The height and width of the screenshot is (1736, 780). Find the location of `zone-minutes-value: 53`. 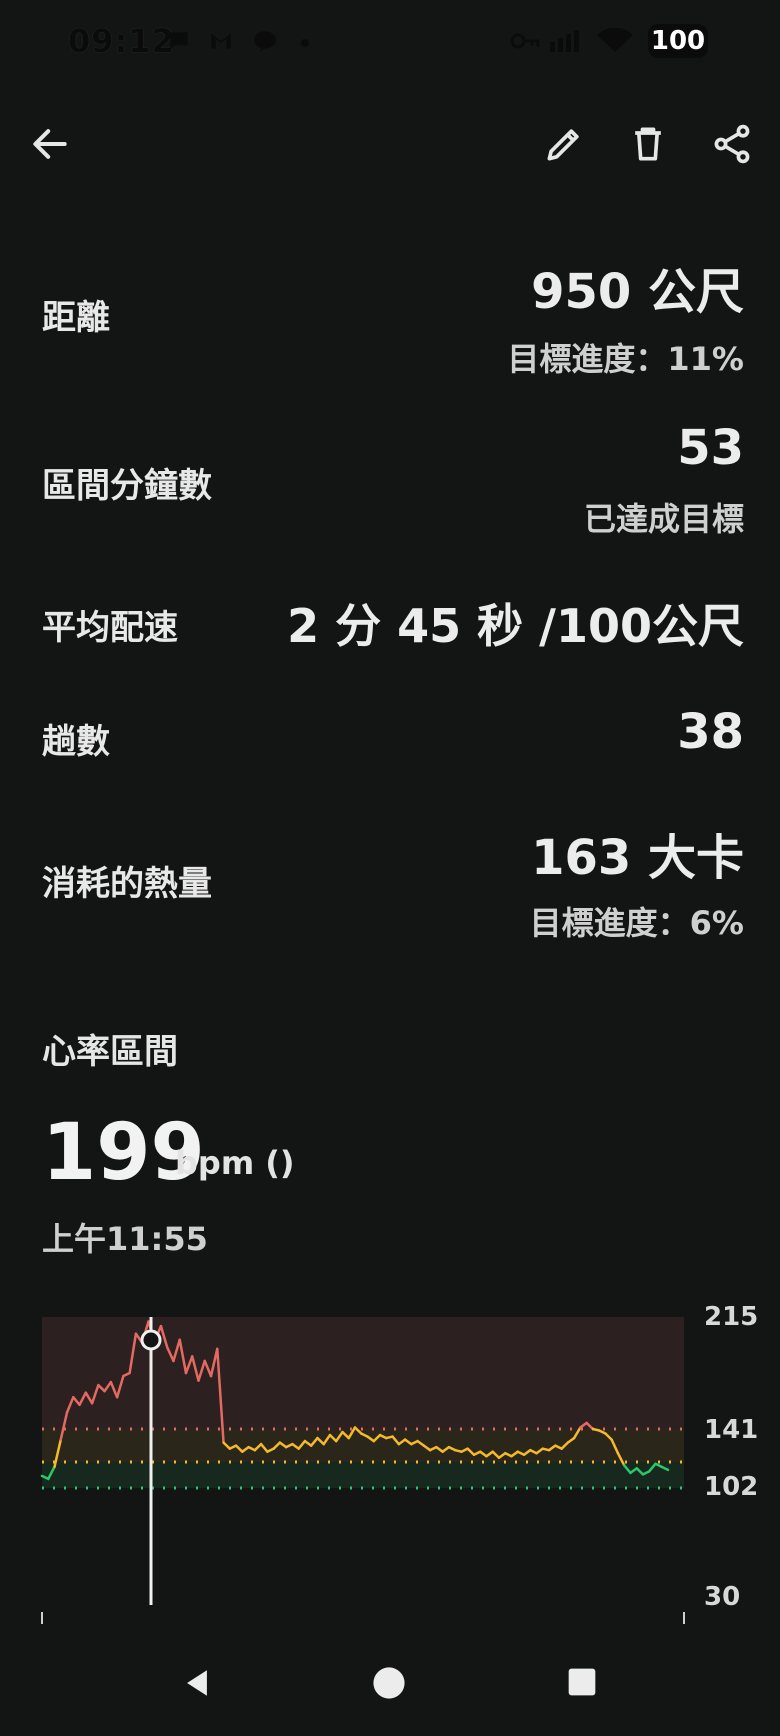

zone-minutes-value: 53 is located at coordinates (710, 448).